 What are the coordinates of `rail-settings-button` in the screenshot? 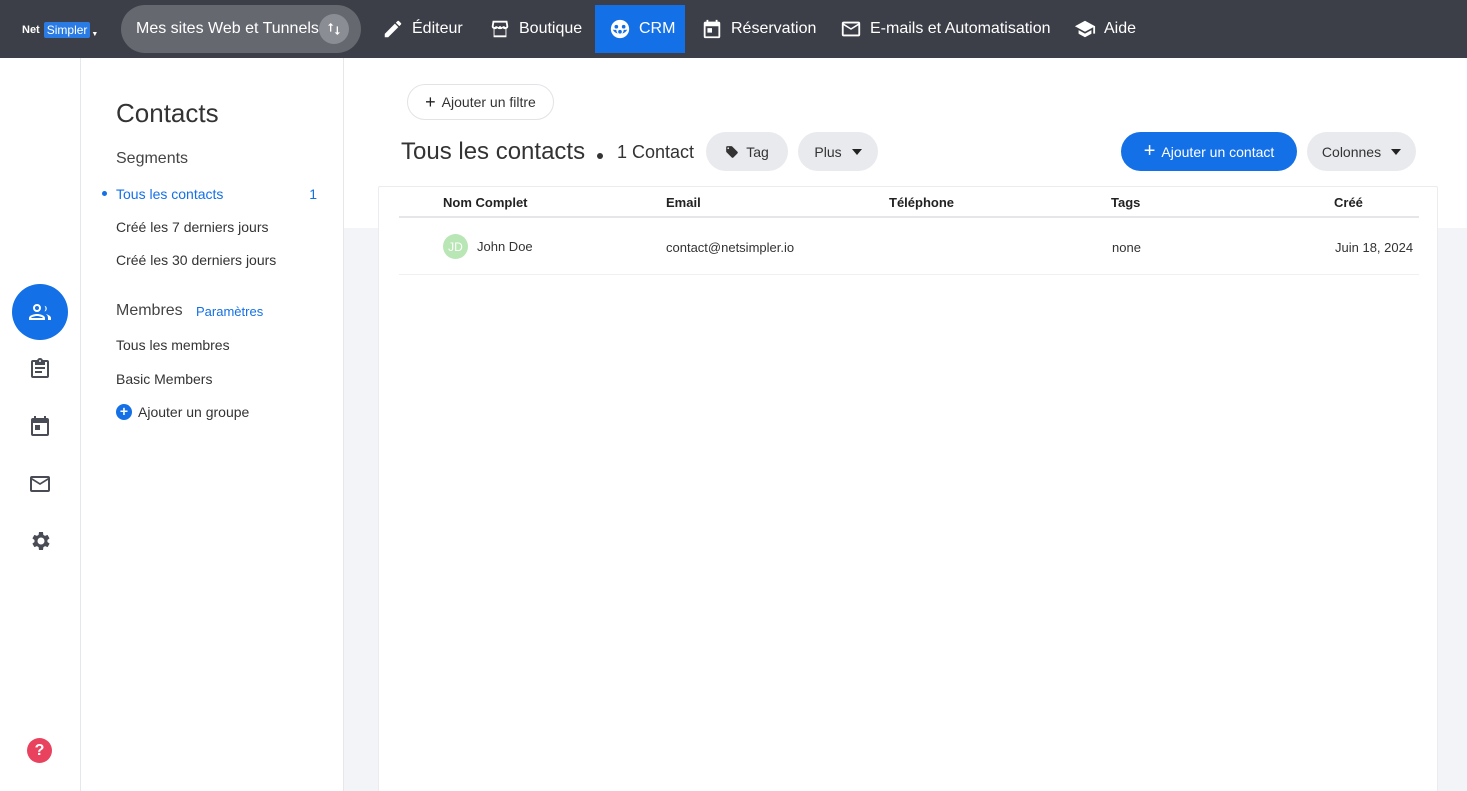 It's located at (40, 541).